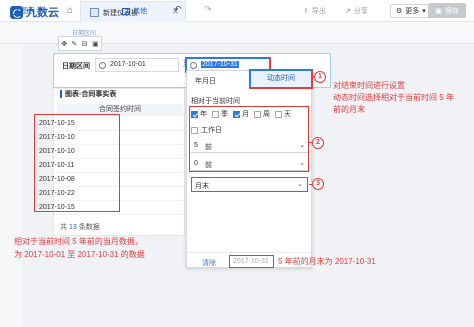 Image resolution: width=474 pixels, height=327 pixels. Describe the element at coordinates (80, 43) in the screenshot. I see `widget-mini-toolbar: ✥ ✎ ⊟ ▣` at that location.